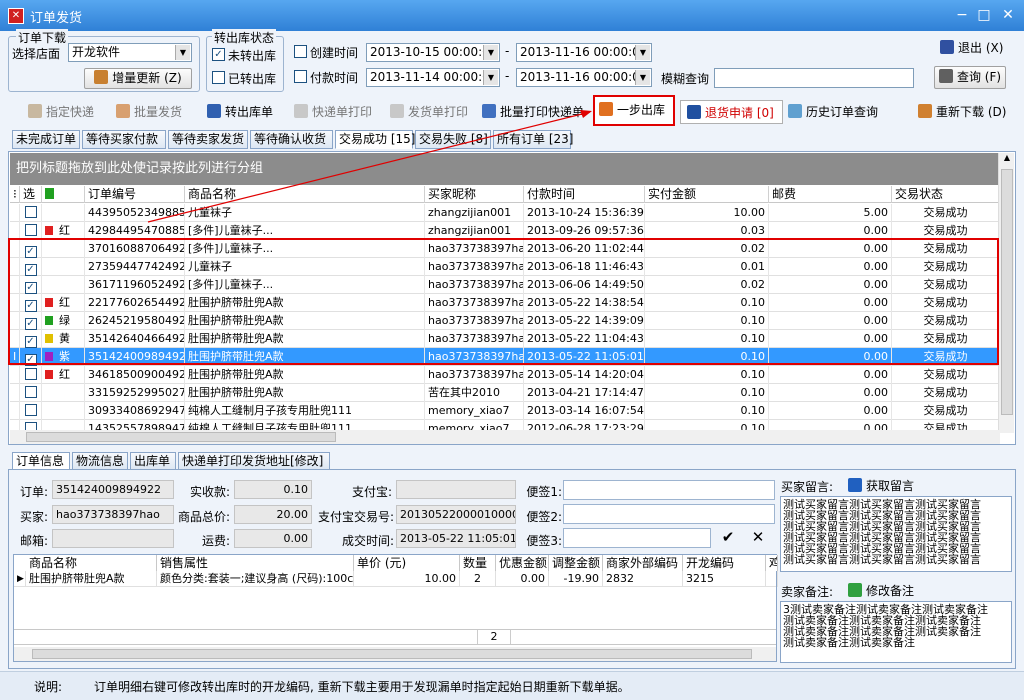 The width and height of the screenshot is (1024, 700). Describe the element at coordinates (91, 563) in the screenshot. I see `items-col-0: 商品名称` at that location.